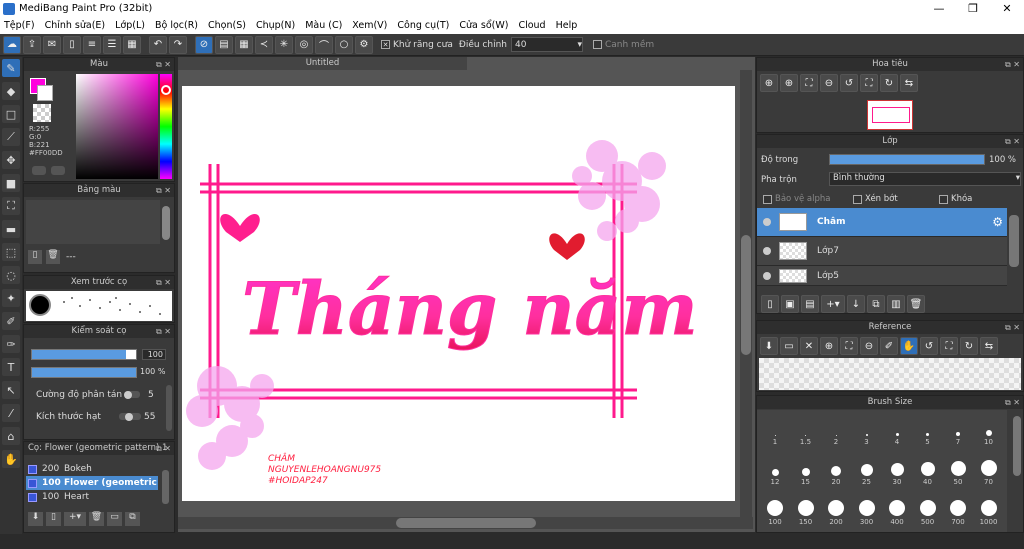 The image size is (1024, 549). What do you see at coordinates (53, 257) in the screenshot?
I see `delete-palette-icon: 🗑` at bounding box center [53, 257].